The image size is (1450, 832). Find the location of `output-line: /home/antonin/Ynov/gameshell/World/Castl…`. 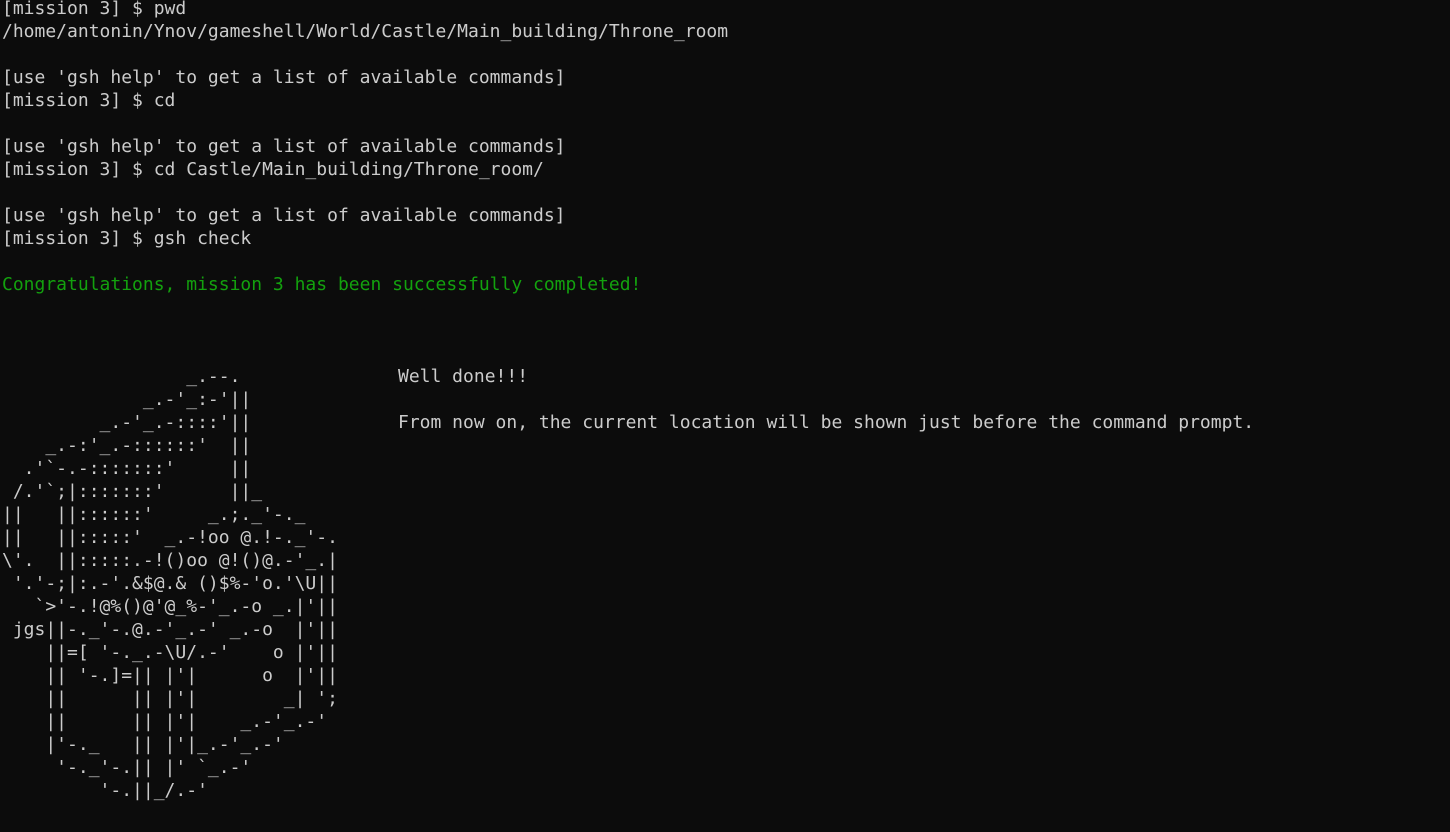

output-line: /home/antonin/Ynov/gameshell/World/Castl… is located at coordinates (365, 31).